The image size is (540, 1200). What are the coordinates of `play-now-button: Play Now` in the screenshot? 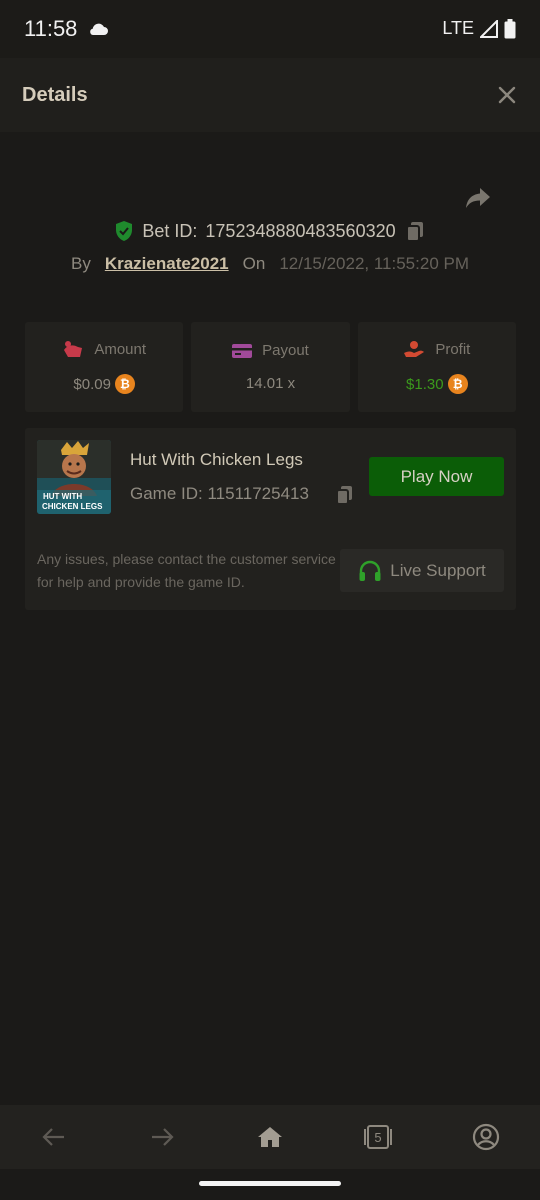 It's located at (436, 476).